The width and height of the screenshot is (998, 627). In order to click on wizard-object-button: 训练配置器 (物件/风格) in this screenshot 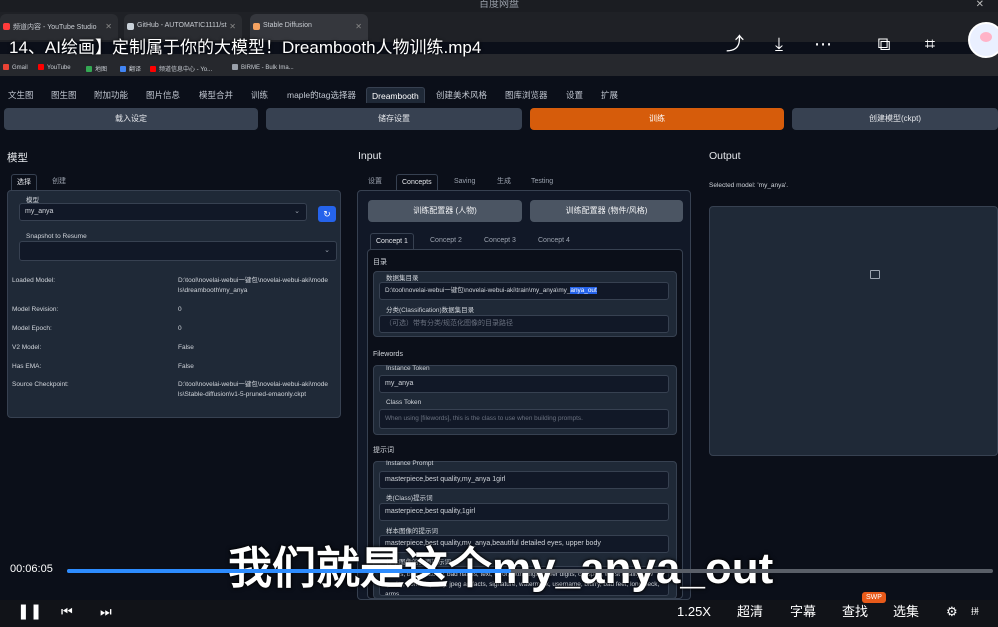, I will do `click(606, 211)`.